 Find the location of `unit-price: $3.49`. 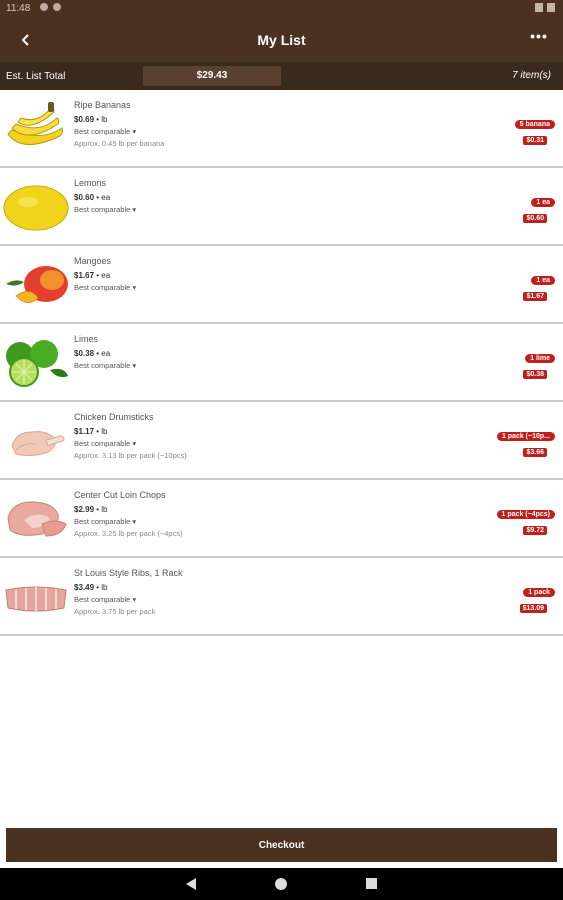

unit-price: $3.49 is located at coordinates (84, 587).